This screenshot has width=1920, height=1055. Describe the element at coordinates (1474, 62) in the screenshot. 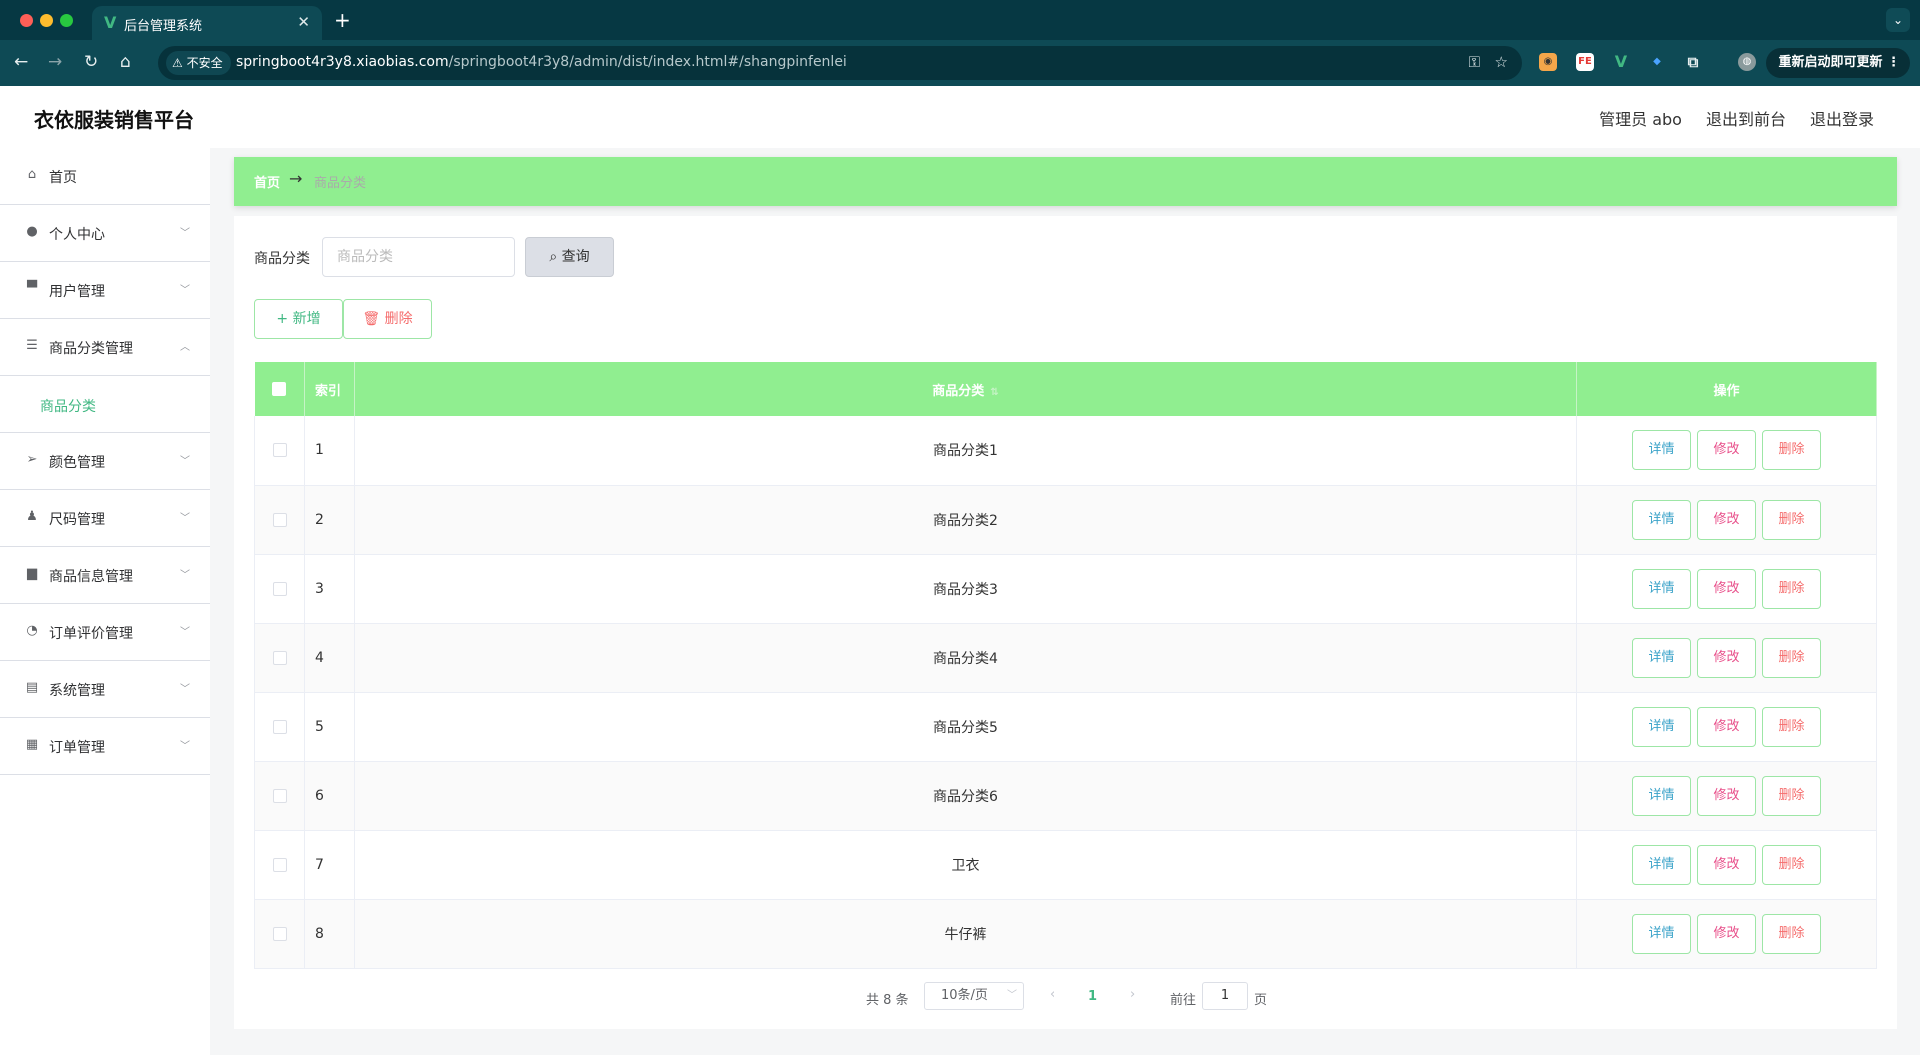

I see `key-icon: ⚿` at that location.